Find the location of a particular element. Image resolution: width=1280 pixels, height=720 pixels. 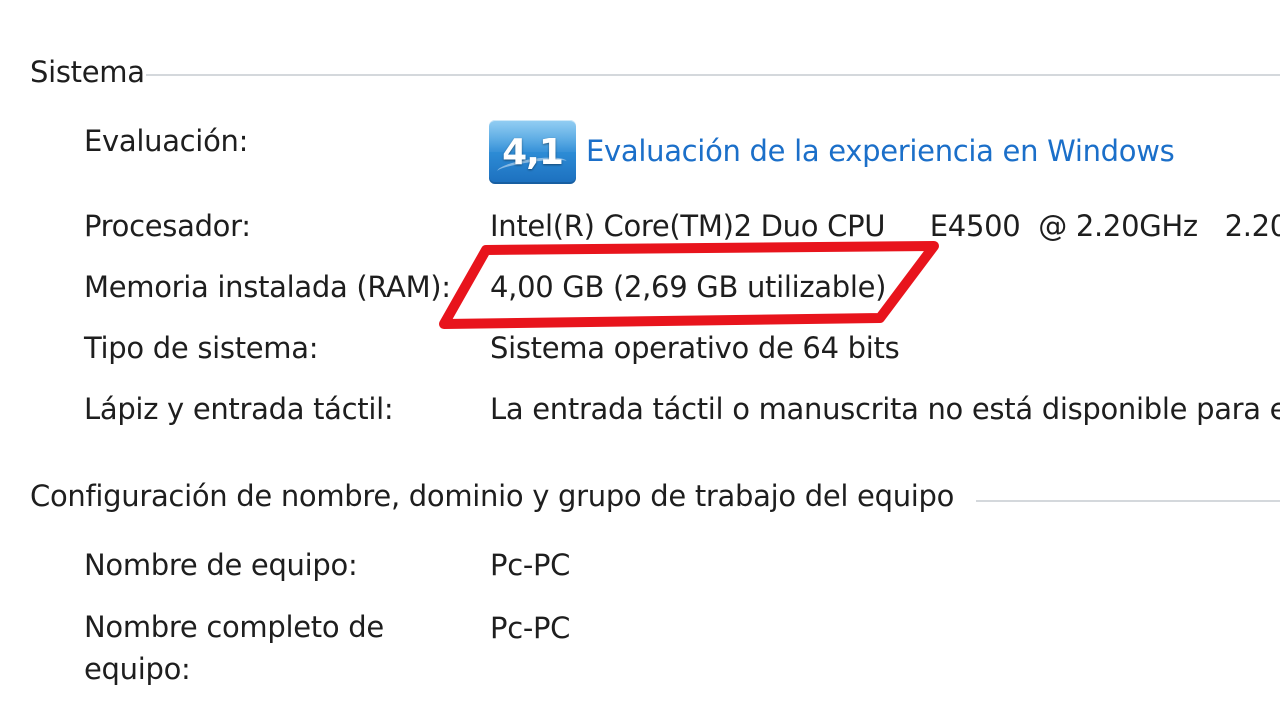

memory-label: Memoria instalada (RAM): is located at coordinates (267, 287).